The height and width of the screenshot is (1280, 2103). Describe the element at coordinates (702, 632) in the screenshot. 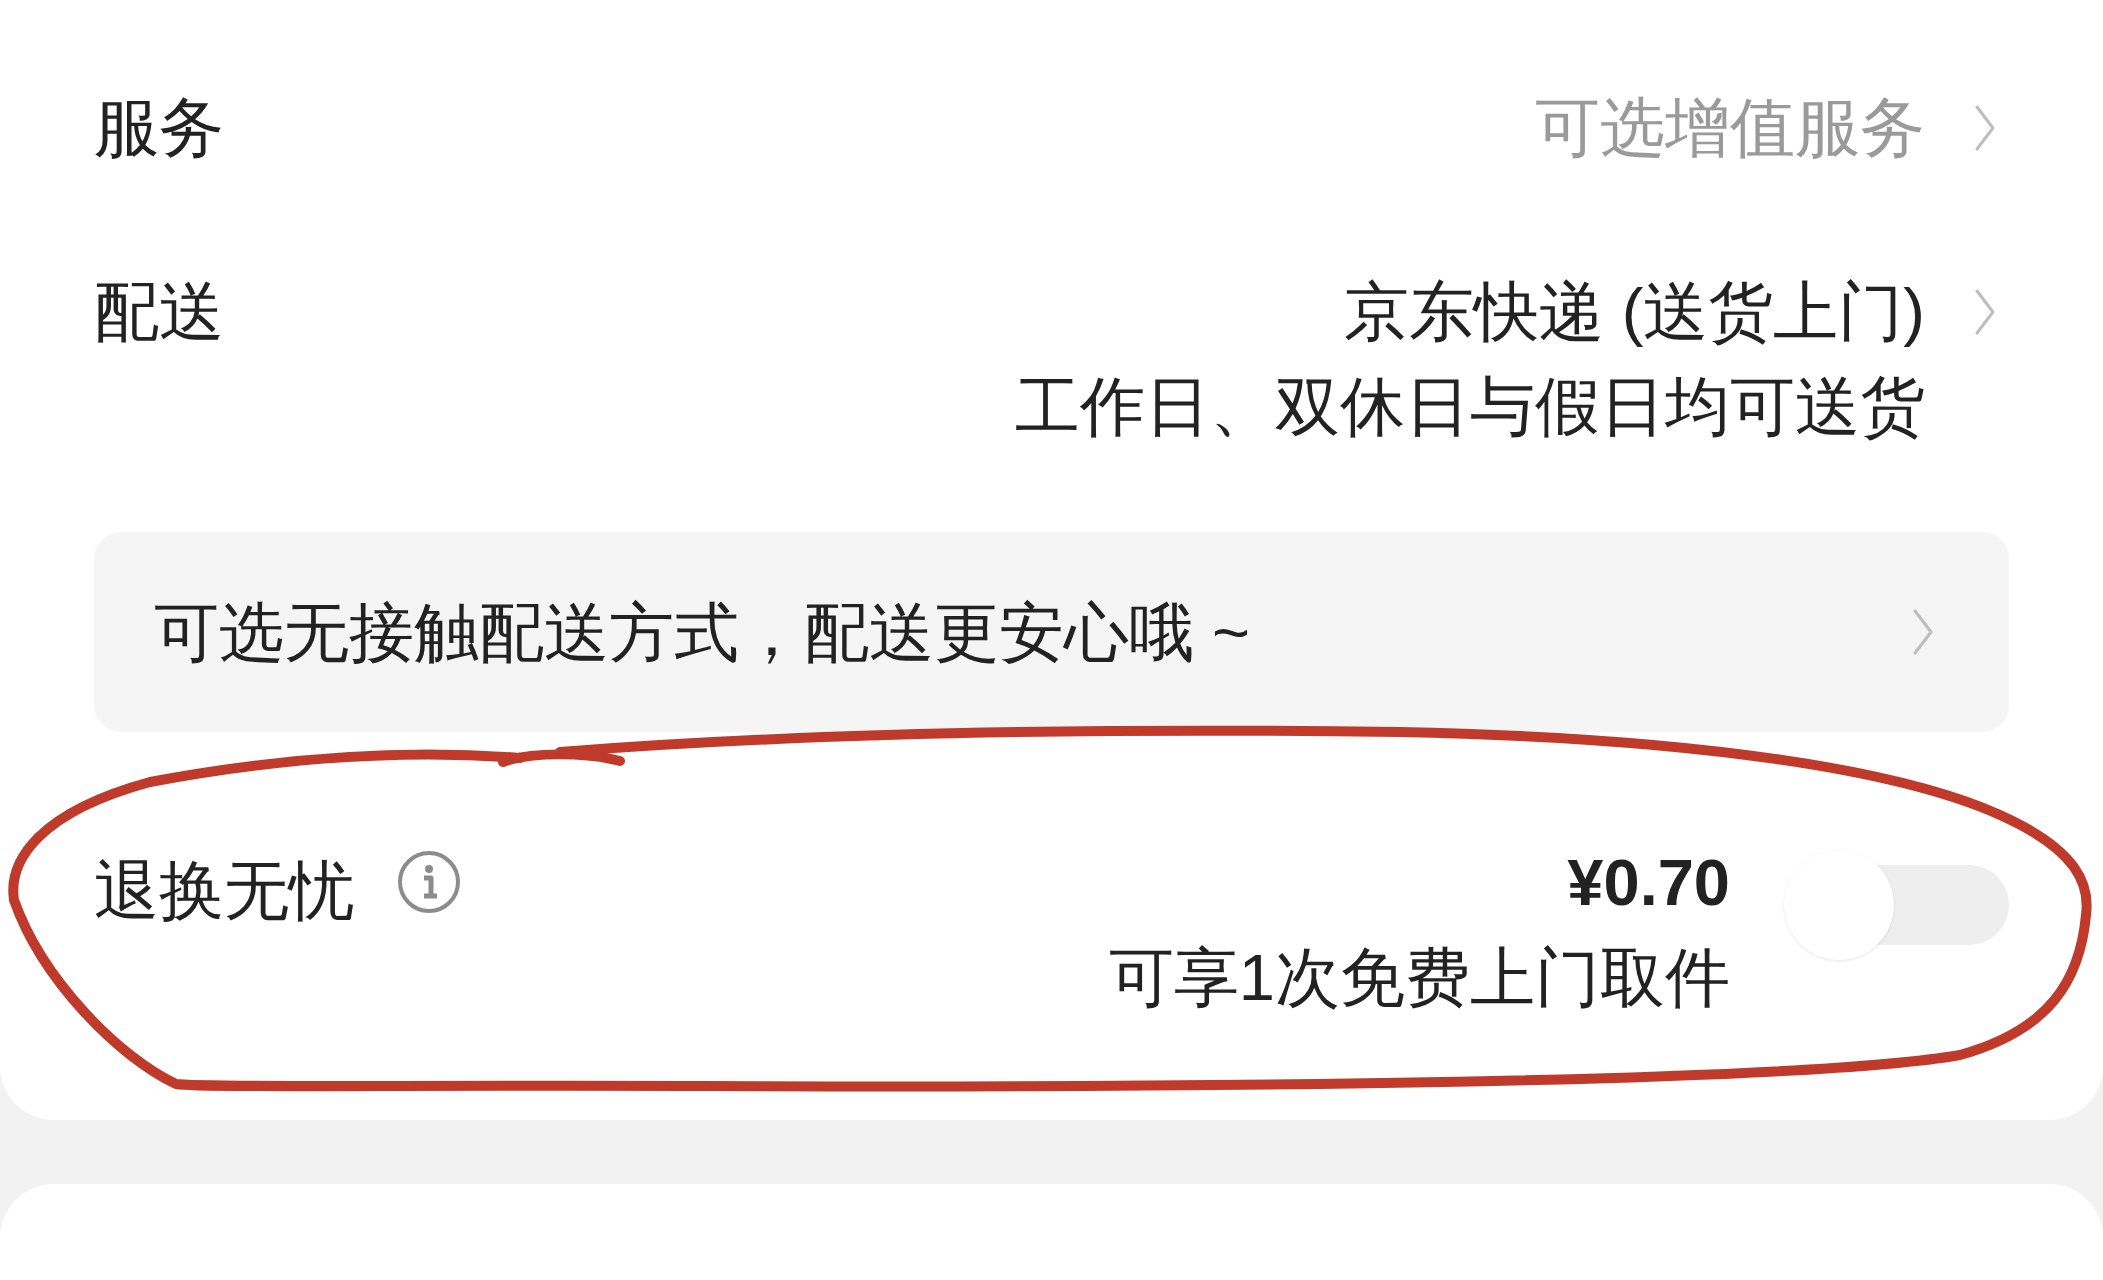

I see `banner-text: 可选无接触配送方式，配送更安心哦 ~` at that location.